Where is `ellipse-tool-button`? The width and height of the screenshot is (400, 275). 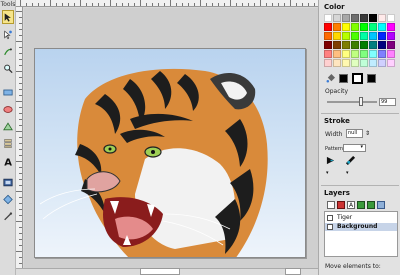 ellipse-tool-button is located at coordinates (8, 109).